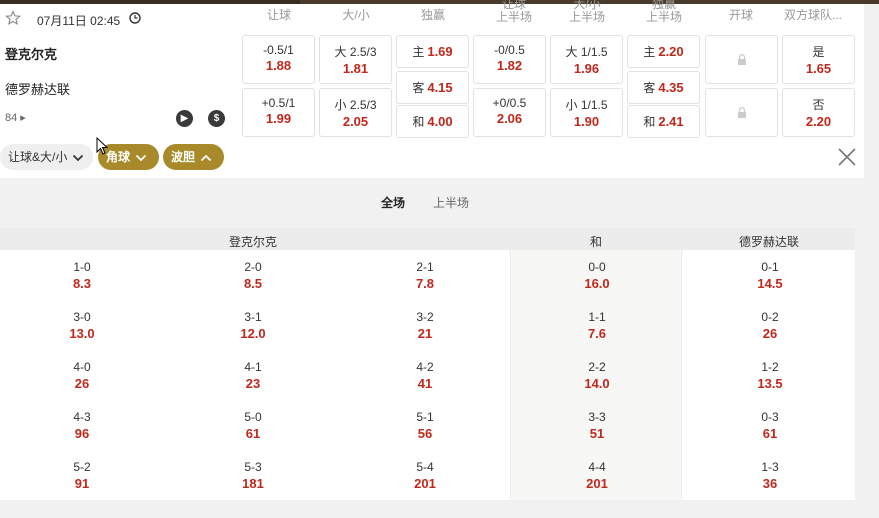 The height and width of the screenshot is (518, 879). Describe the element at coordinates (770, 467) in the screenshot. I see `score-label: 1-3` at that location.